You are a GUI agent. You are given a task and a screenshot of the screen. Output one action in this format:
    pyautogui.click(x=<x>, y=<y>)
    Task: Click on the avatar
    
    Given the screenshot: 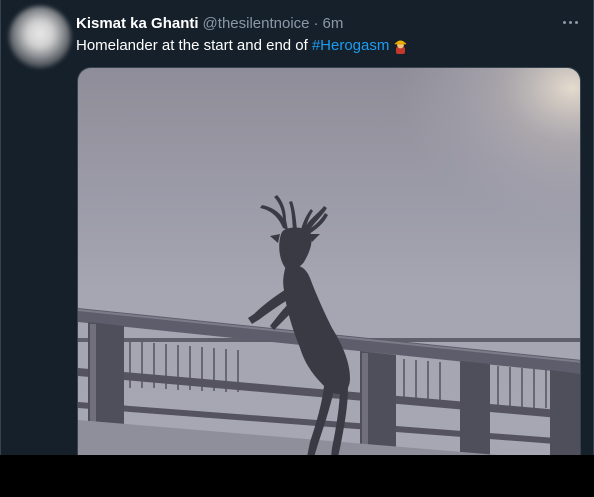 What is the action you would take?
    pyautogui.click(x=40, y=37)
    